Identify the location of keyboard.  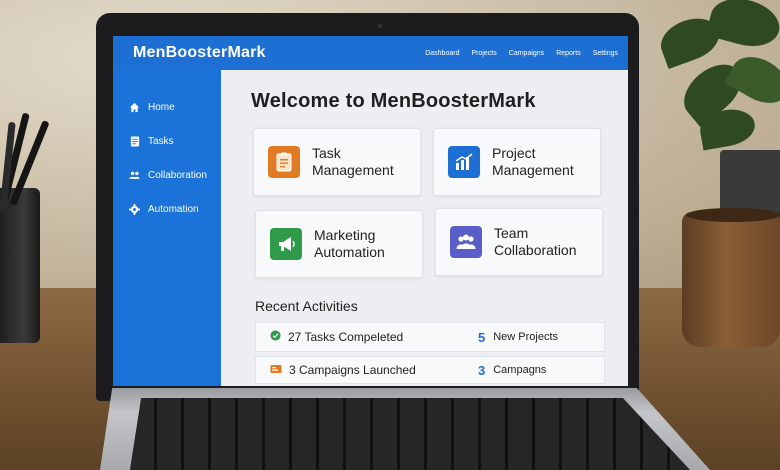
(410, 434).